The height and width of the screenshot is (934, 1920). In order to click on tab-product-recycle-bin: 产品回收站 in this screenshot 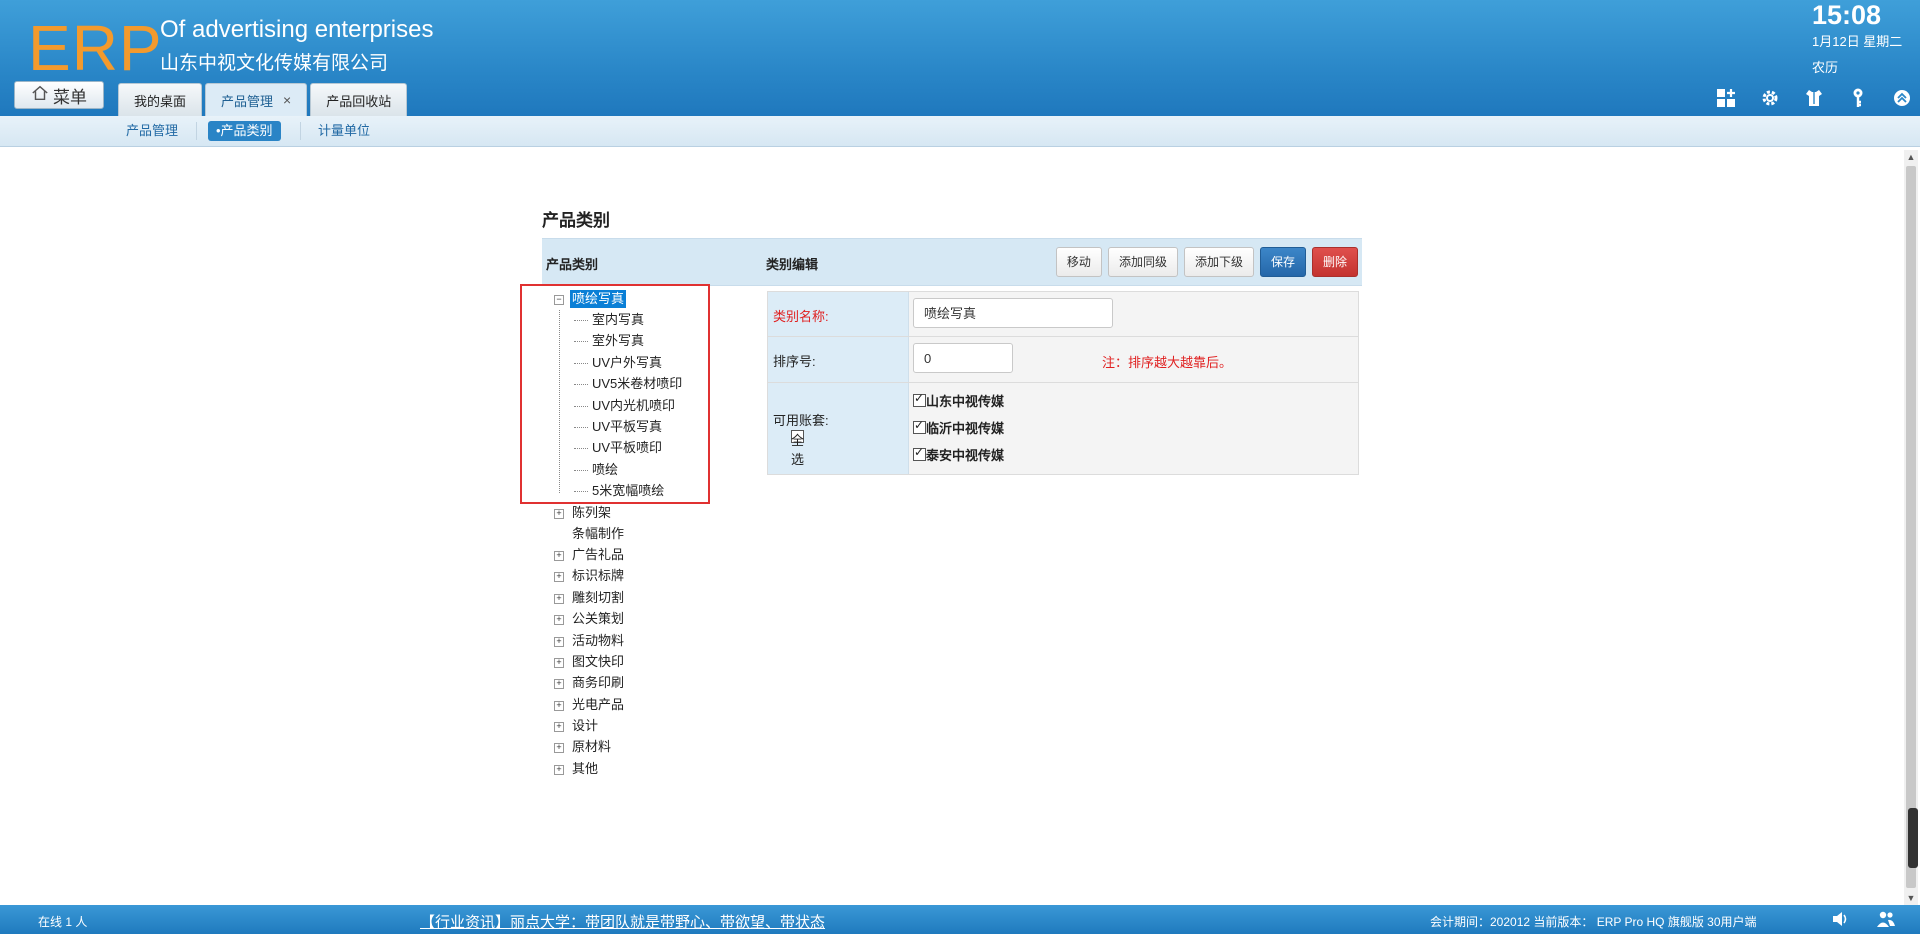, I will do `click(359, 99)`.